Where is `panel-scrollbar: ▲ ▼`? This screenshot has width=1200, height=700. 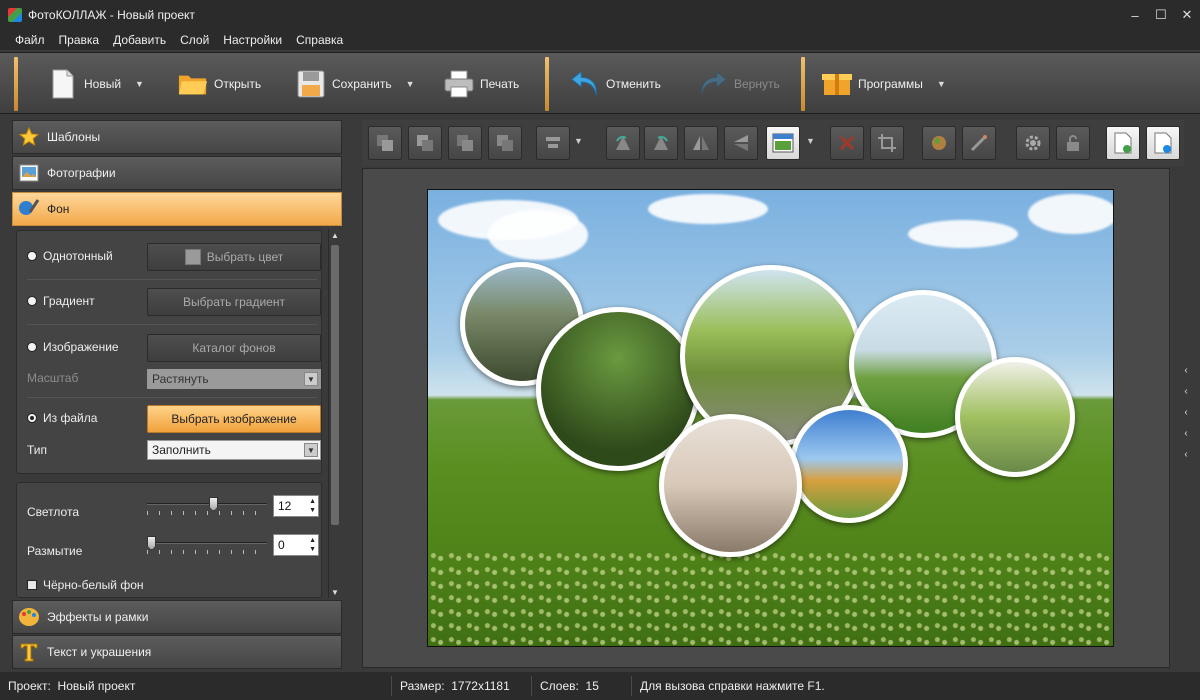
panel-scrollbar: ▲ ▼ is located at coordinates (334, 413).